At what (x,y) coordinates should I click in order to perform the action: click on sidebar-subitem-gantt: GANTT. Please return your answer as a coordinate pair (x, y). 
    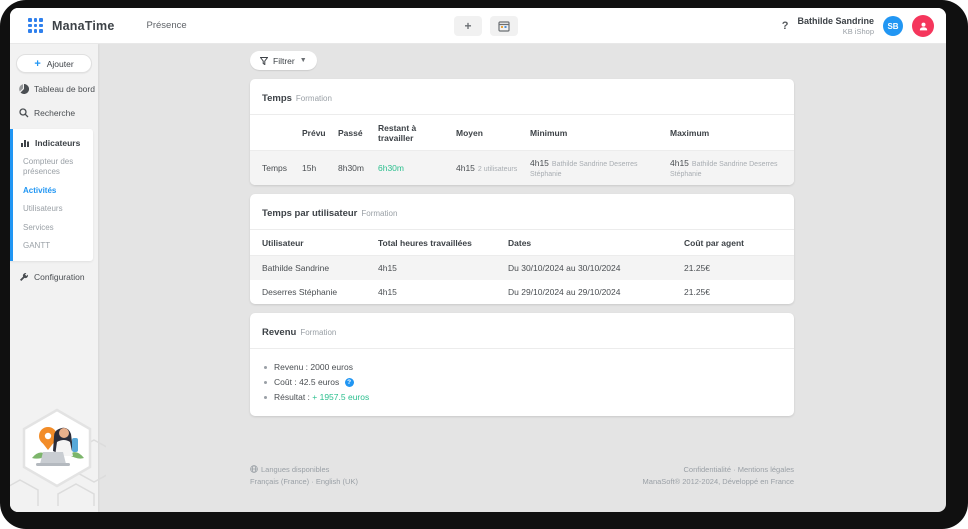
    Looking at the image, I should click on (53, 246).